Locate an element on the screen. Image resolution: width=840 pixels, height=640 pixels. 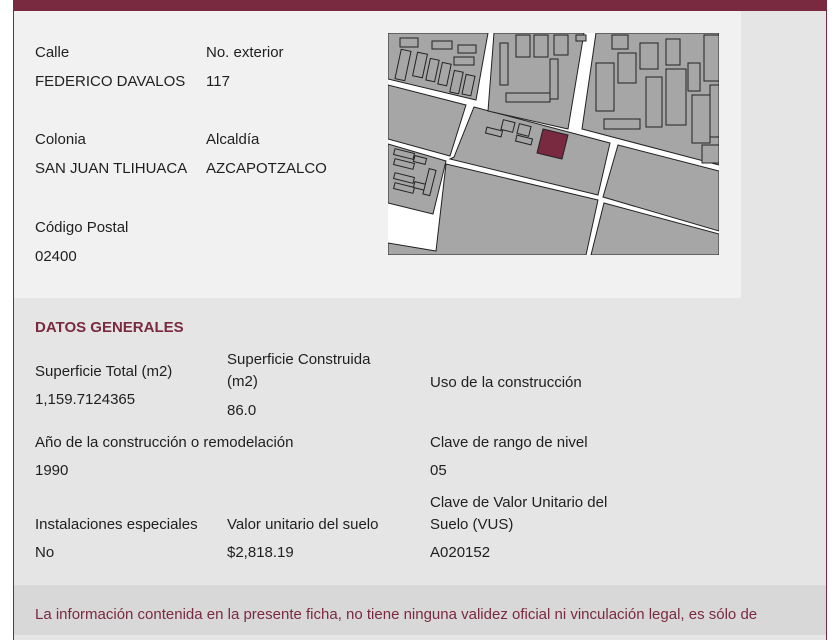
street-value: FEDERICO DAVALOS is located at coordinates (110, 81).